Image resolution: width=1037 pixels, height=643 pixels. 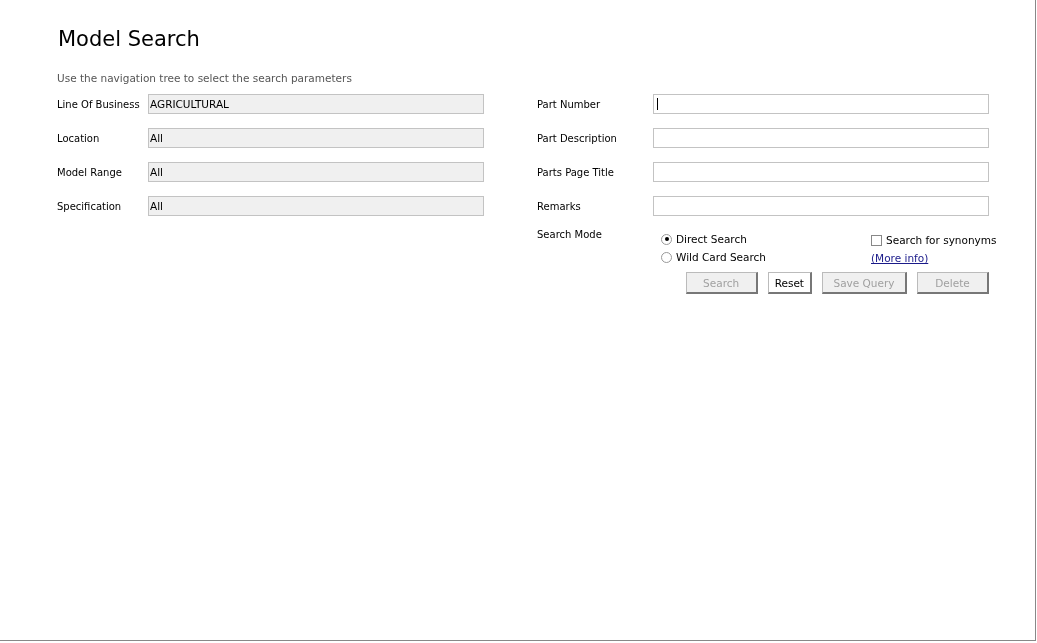 I want to click on field-label: Model Range, so click(x=90, y=172).